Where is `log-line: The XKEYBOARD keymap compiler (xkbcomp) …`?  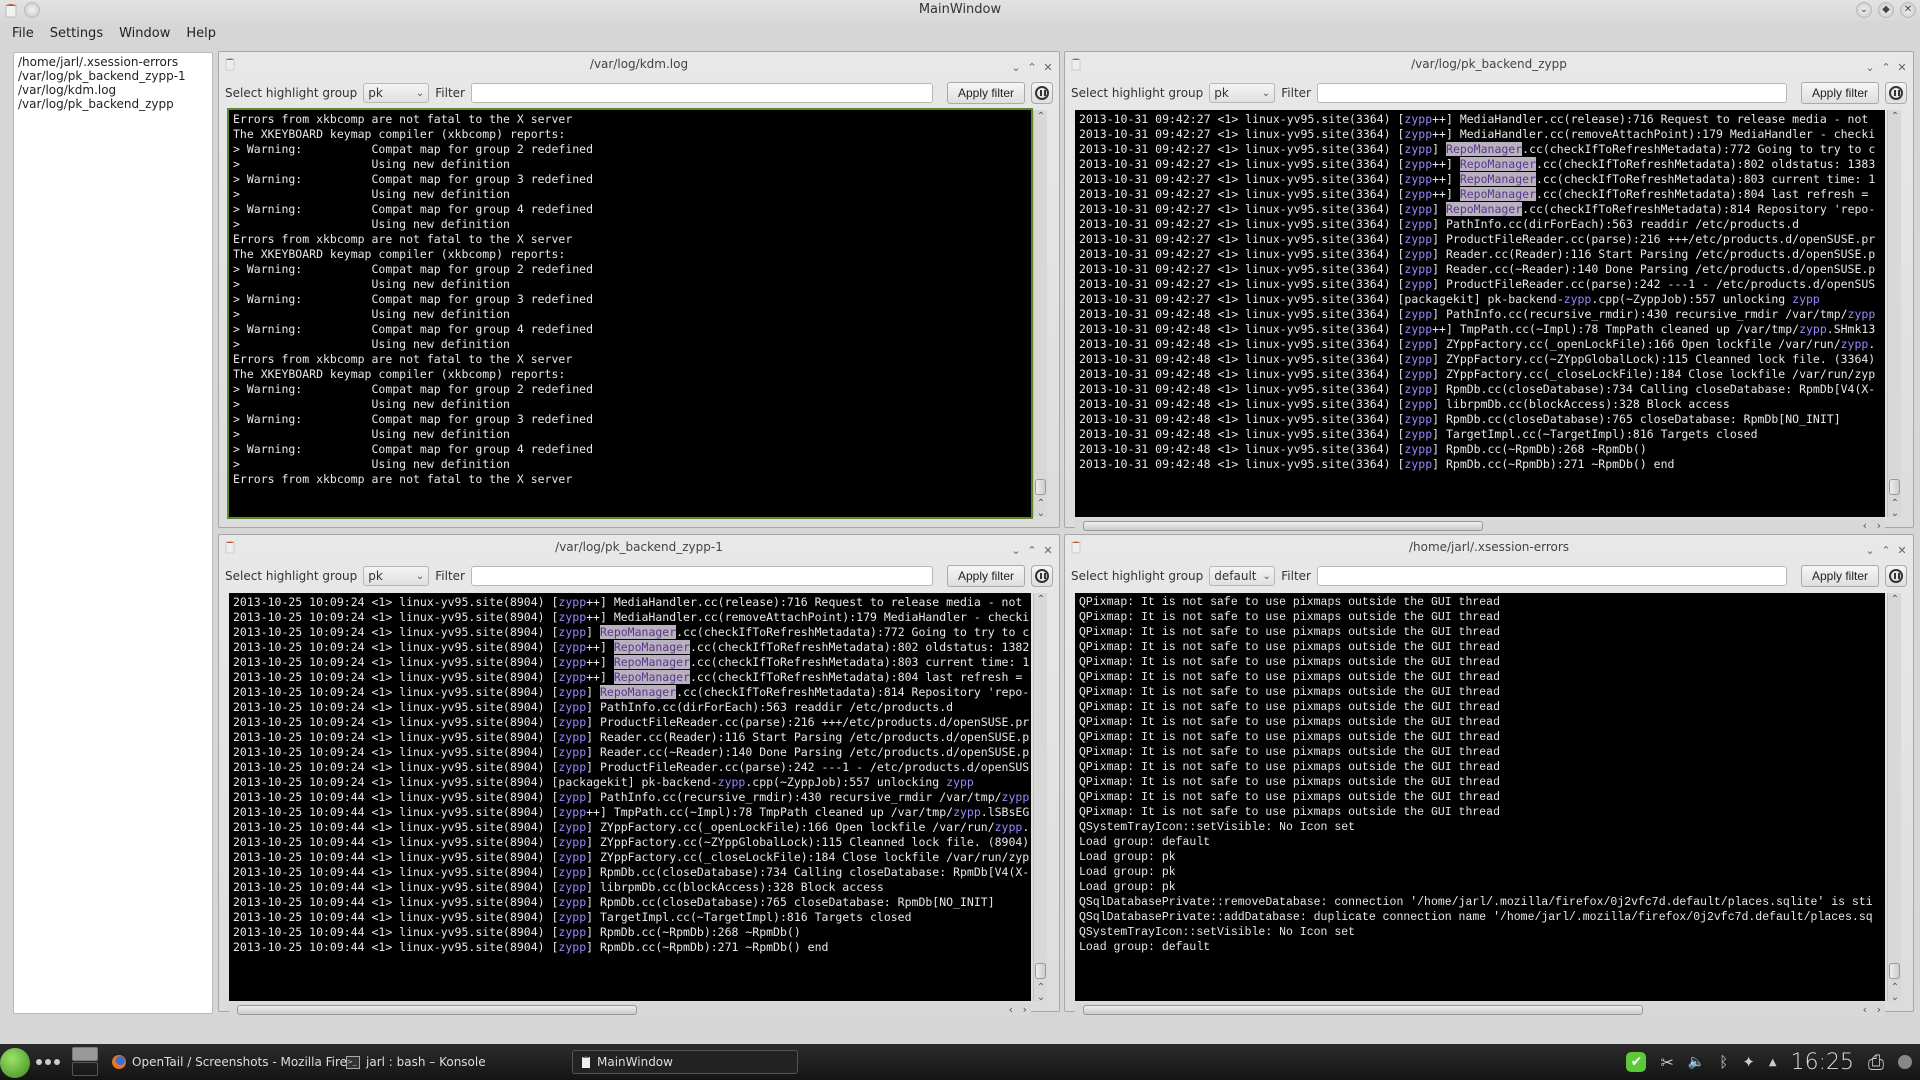
log-line: The XKEYBOARD keymap compiler (xkbcomp) … is located at coordinates (399, 254).